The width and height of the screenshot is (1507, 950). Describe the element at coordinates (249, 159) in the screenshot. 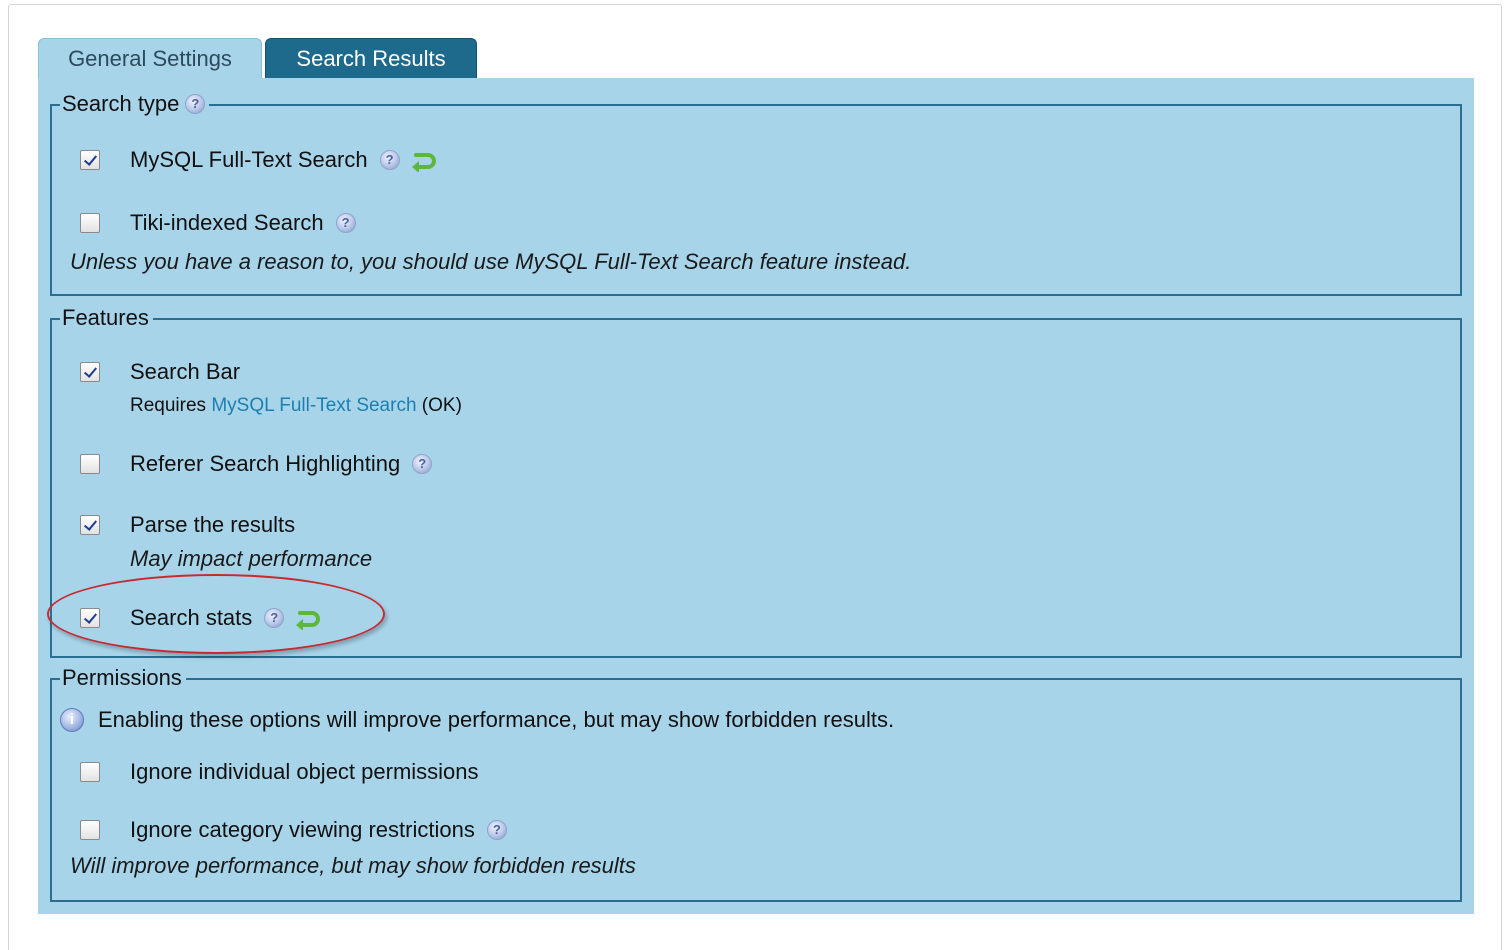

I see `option-label: MySQL Full-Text Search` at that location.